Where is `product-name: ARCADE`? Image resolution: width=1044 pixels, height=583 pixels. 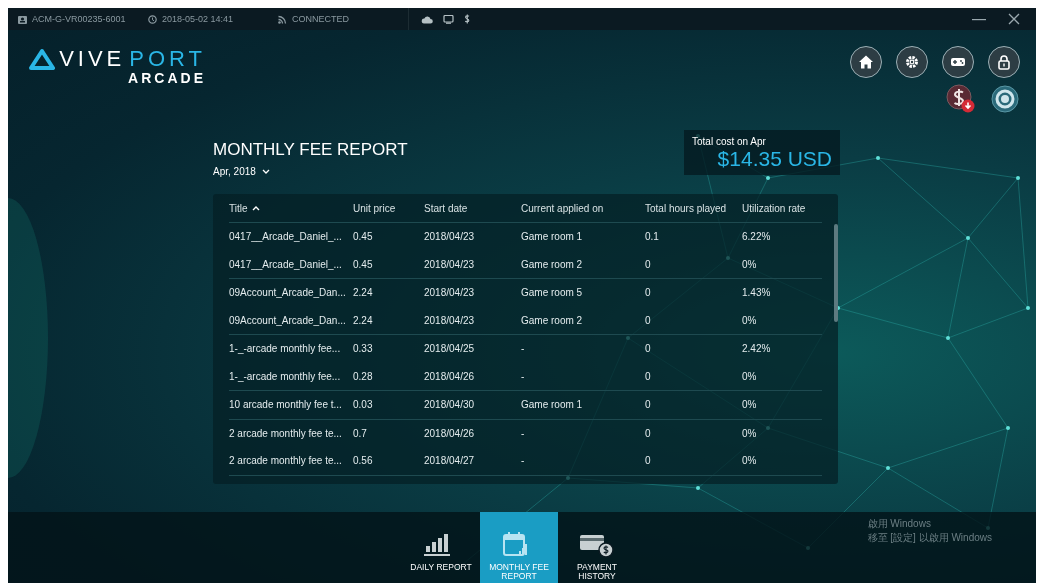
product-name: ARCADE is located at coordinates (167, 78).